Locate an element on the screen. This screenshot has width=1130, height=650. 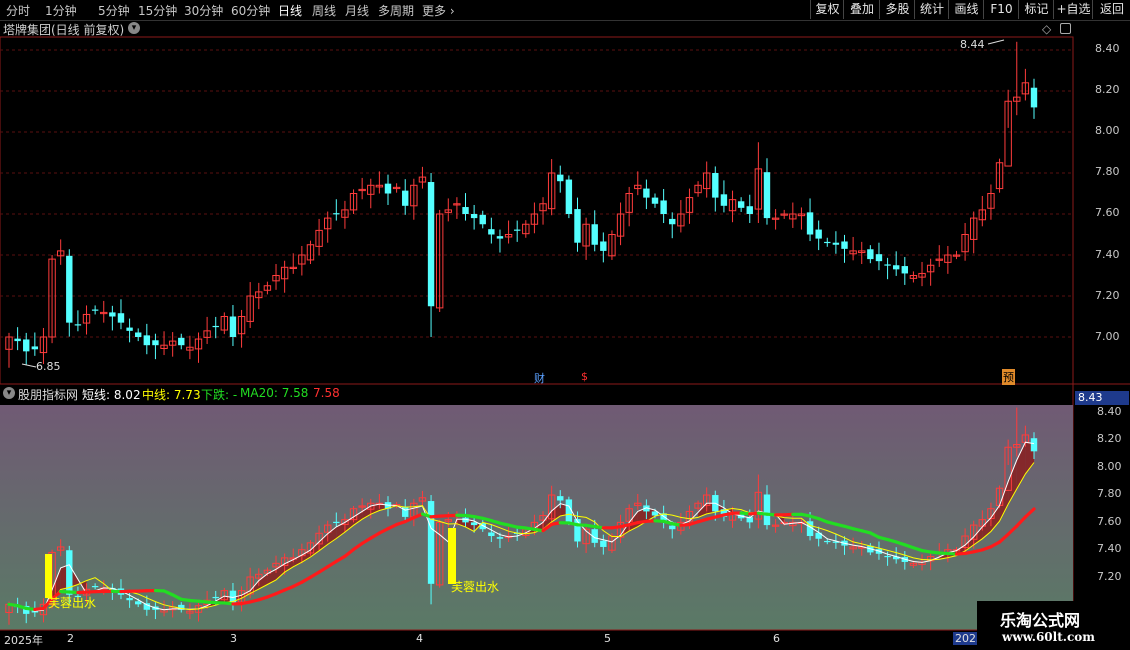
last-value: 7.58 is located at coordinates (326, 393).